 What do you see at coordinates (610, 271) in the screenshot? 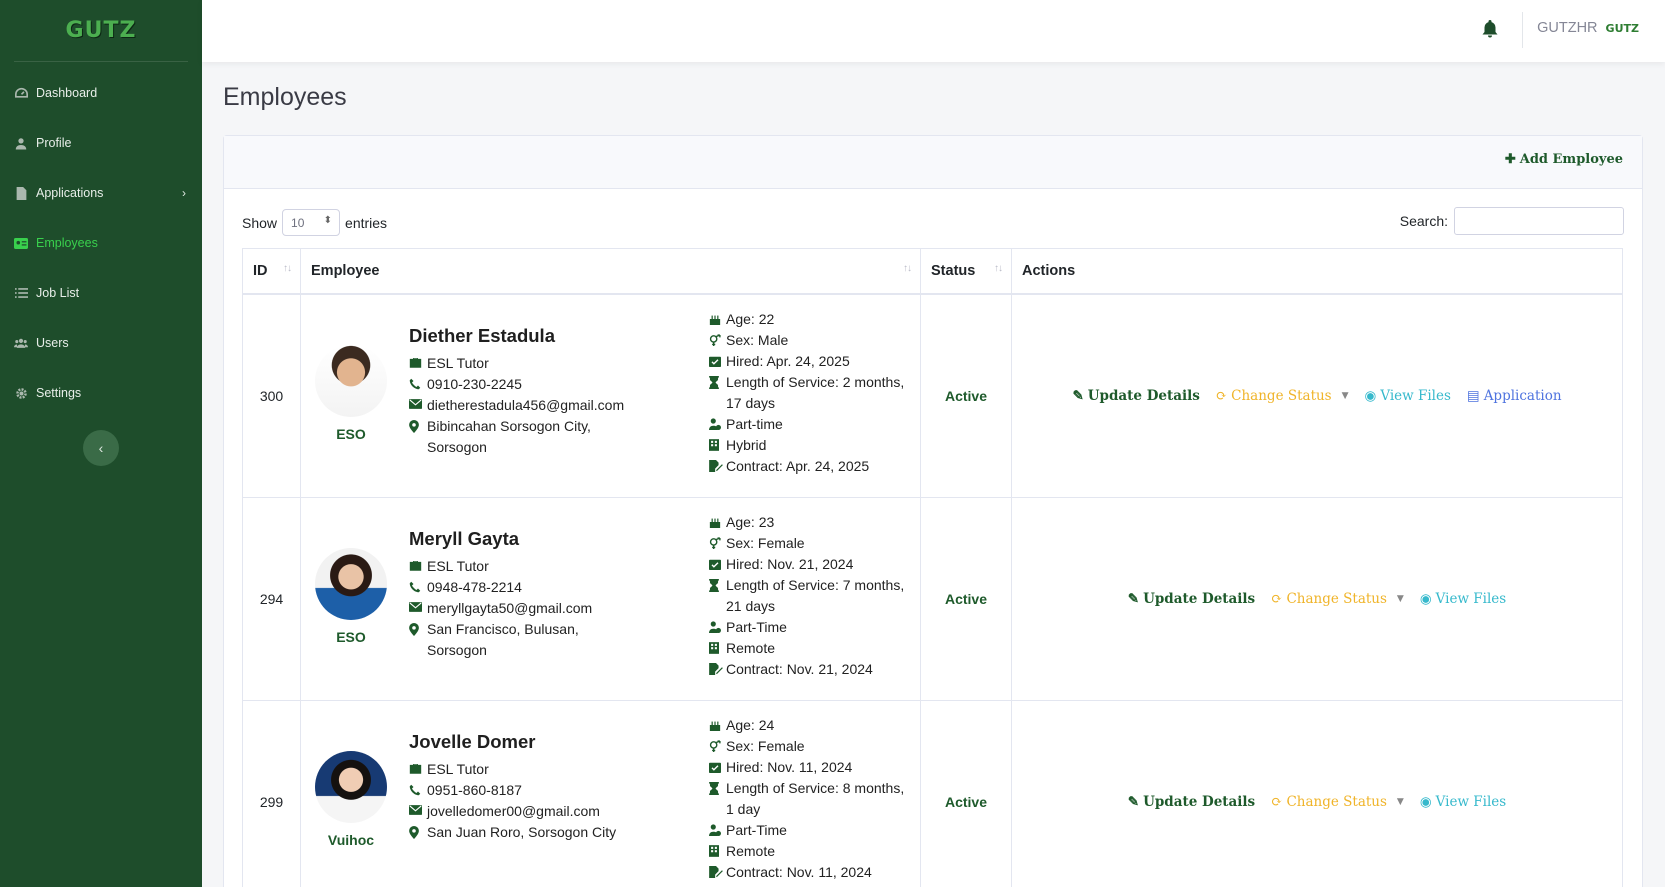
I see `column-header-employee: Employee ↑↓` at bounding box center [610, 271].